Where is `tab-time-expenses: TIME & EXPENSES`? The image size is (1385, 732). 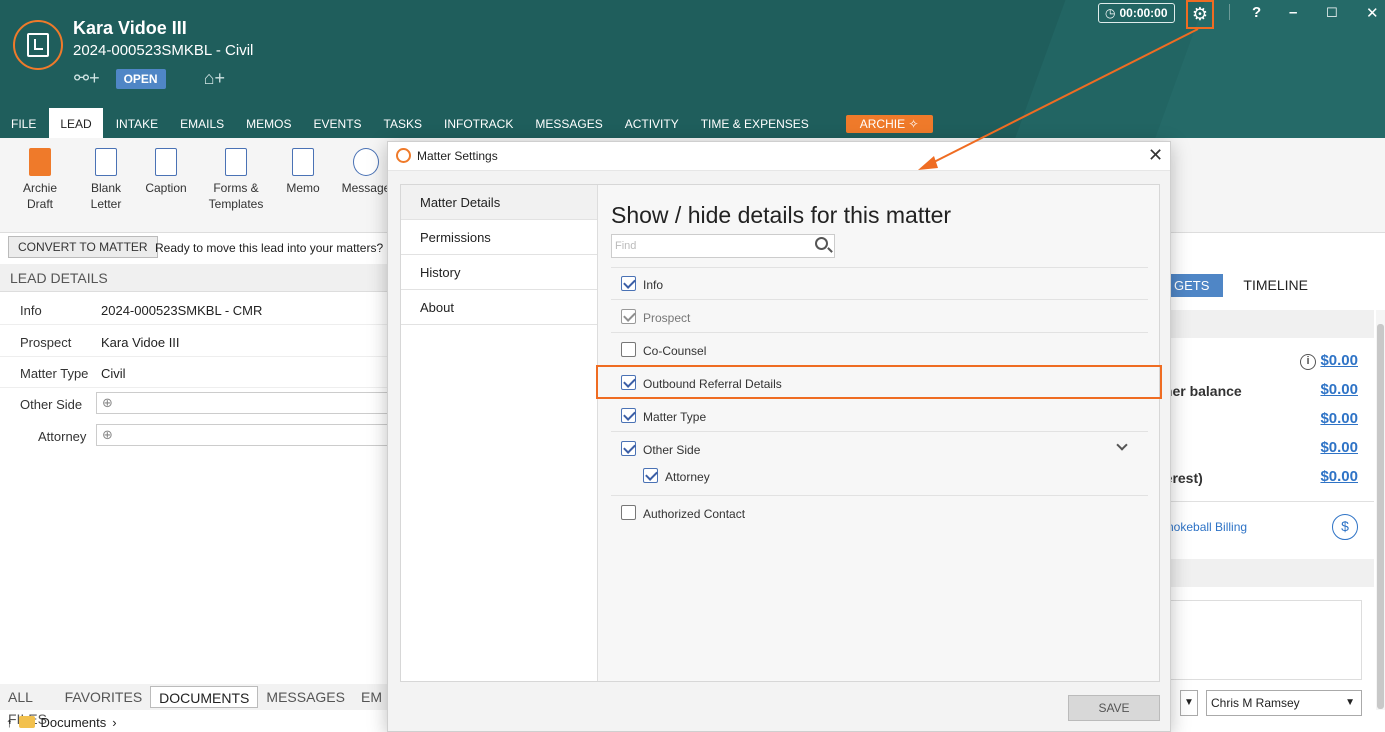 tab-time-expenses: TIME & EXPENSES is located at coordinates (755, 123).